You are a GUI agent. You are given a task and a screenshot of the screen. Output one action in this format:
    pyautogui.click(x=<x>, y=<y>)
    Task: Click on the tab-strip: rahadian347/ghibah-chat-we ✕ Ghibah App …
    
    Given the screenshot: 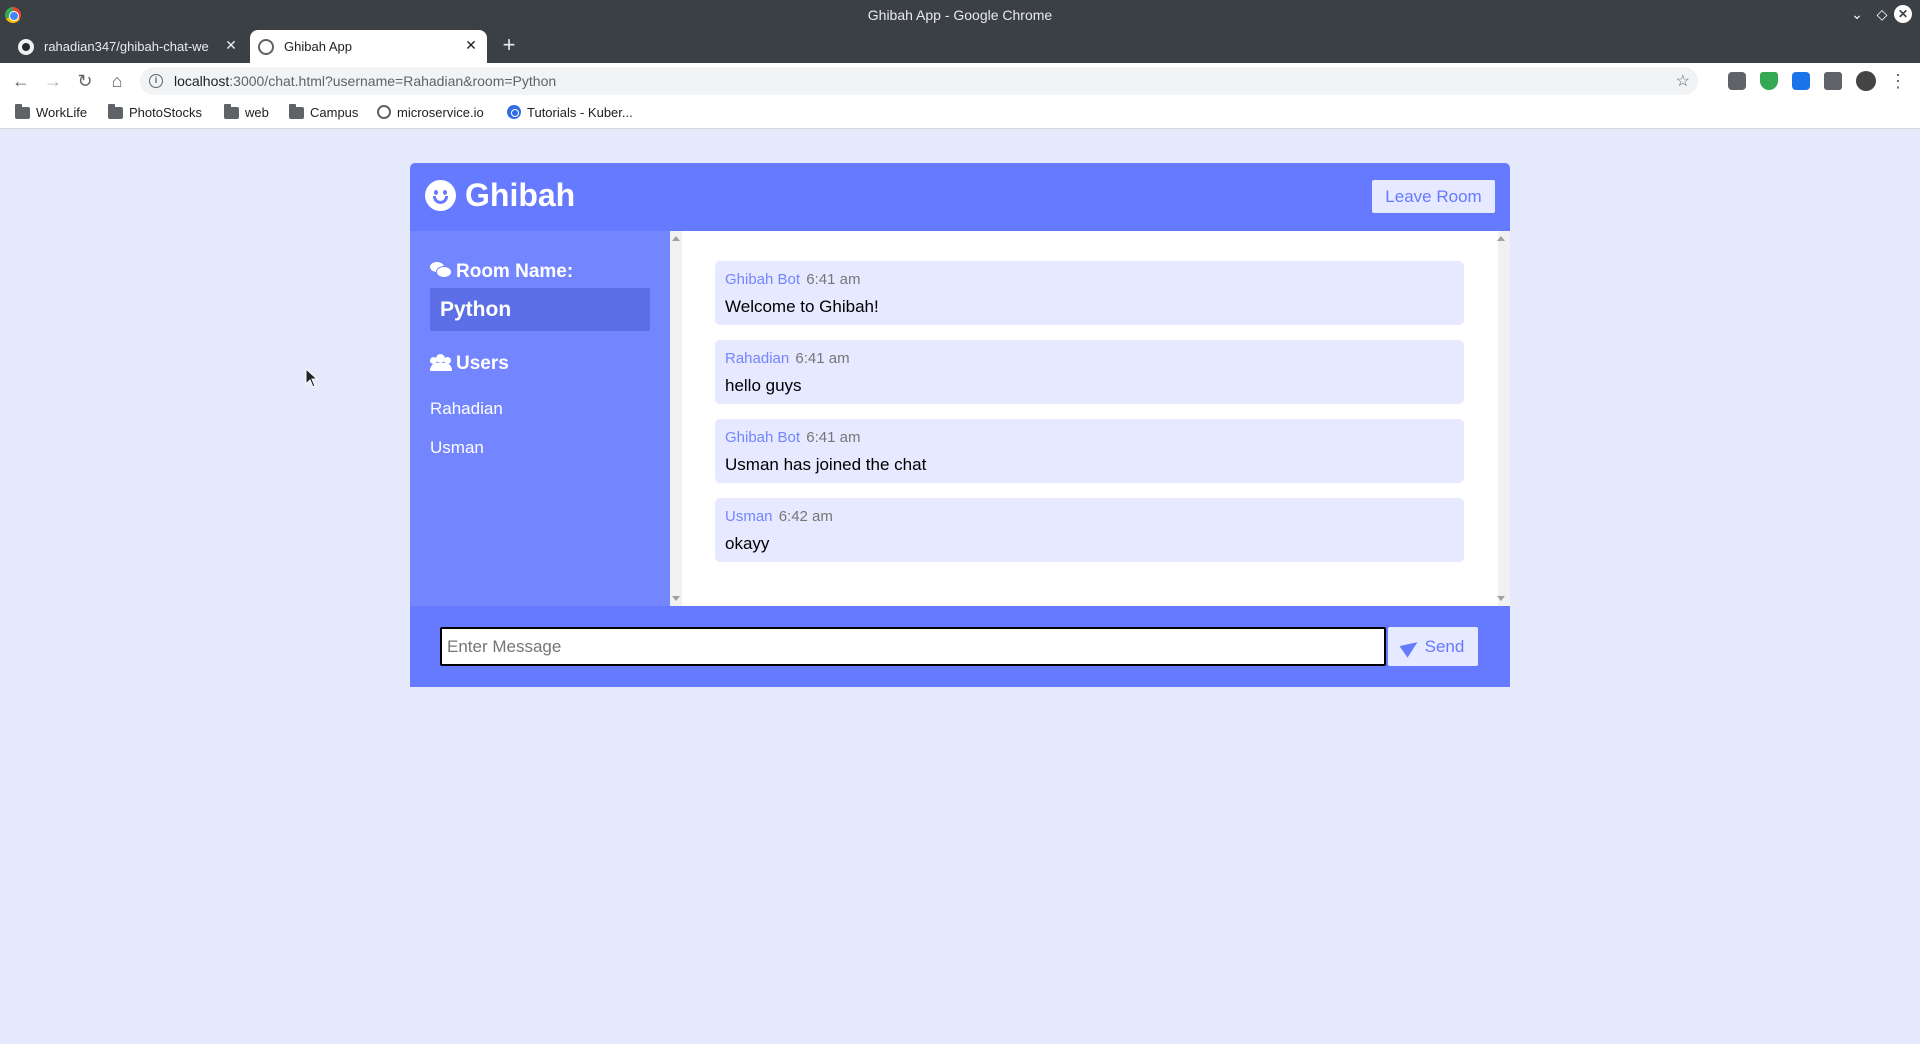 What is the action you would take?
    pyautogui.click(x=960, y=46)
    